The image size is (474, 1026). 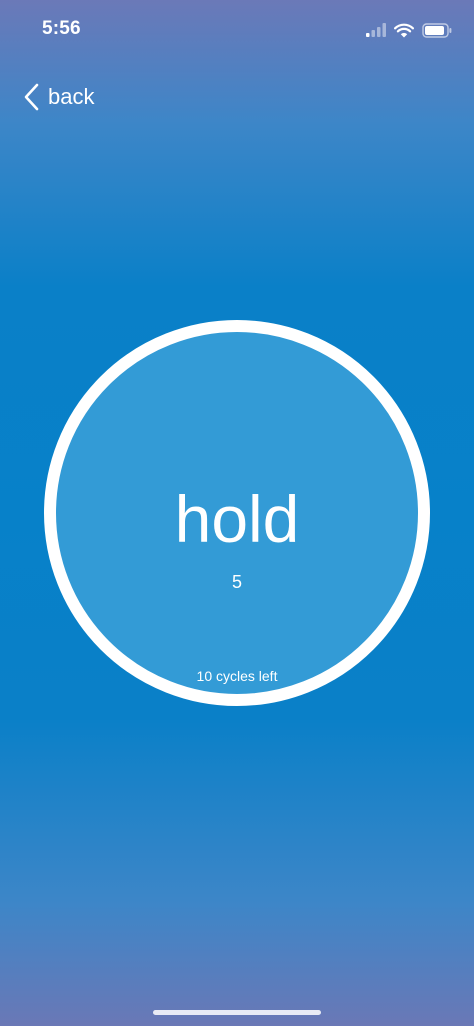 I want to click on chevron-left-icon, so click(x=31, y=97).